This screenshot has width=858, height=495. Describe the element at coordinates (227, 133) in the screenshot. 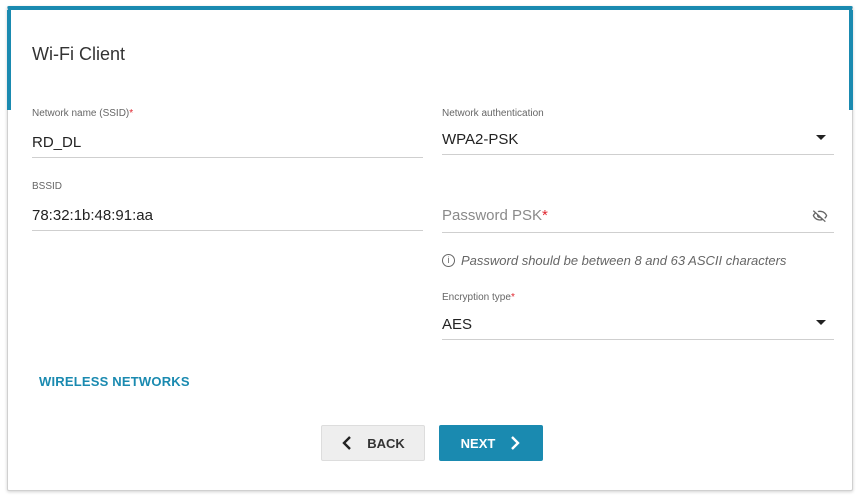

I see `ssid-field: Network name (SSID)* RD_DL` at that location.